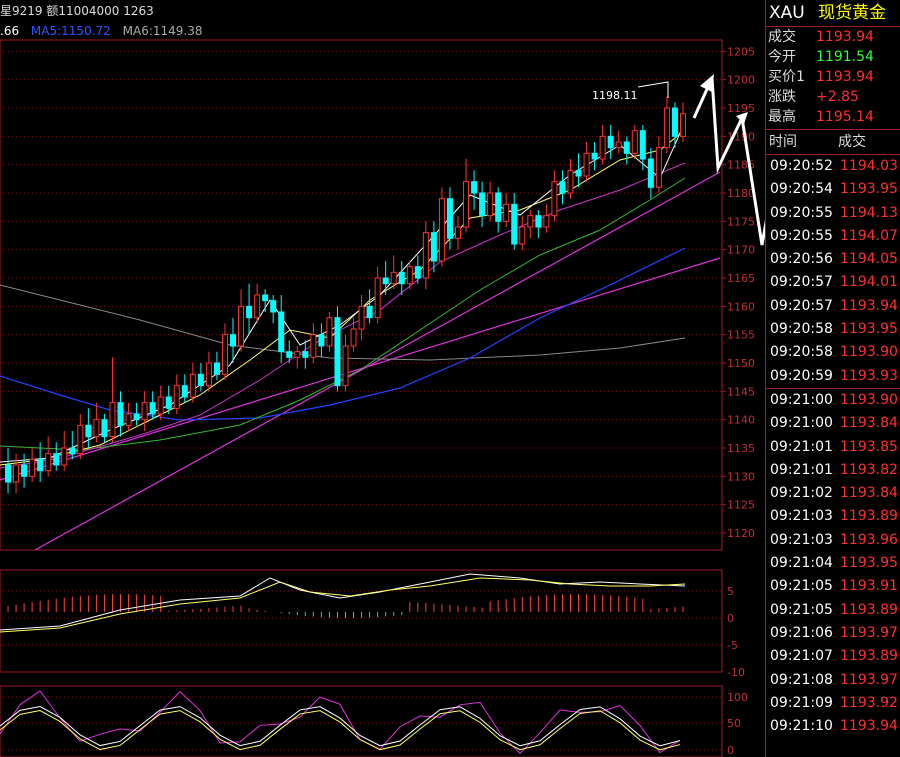 This screenshot has height=757, width=900. Describe the element at coordinates (833, 470) in the screenshot. I see `tick-row: 09:21:01 1193.82` at that location.